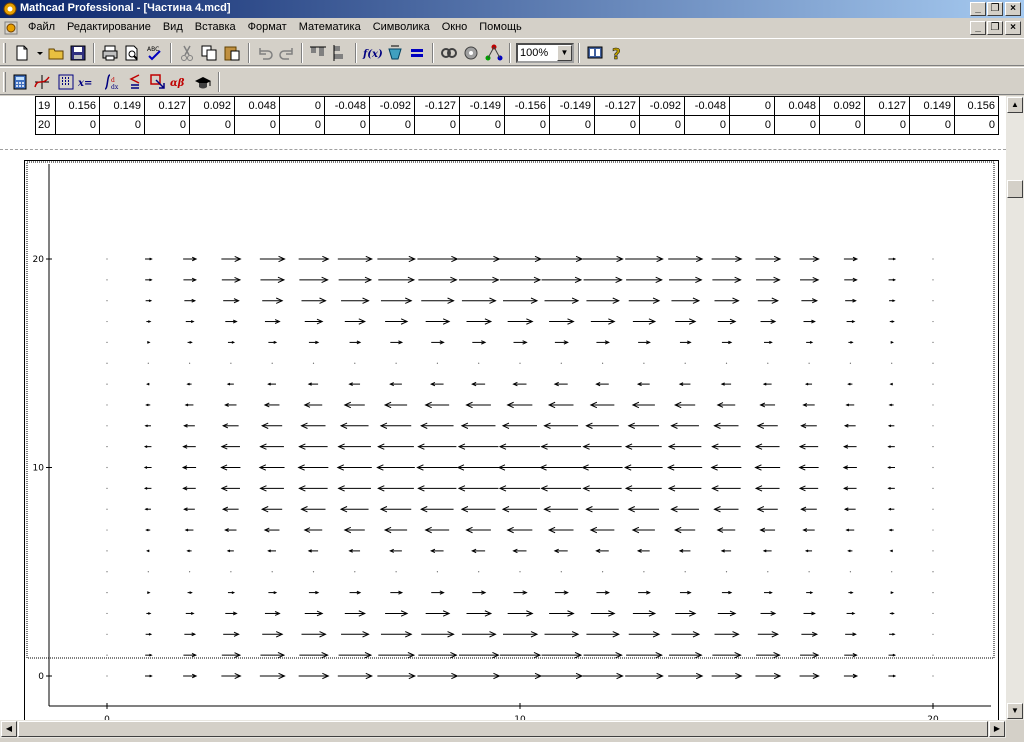  Describe the element at coordinates (88, 82) in the screenshot. I see `evaluation-toolbar-icon: x=` at that location.